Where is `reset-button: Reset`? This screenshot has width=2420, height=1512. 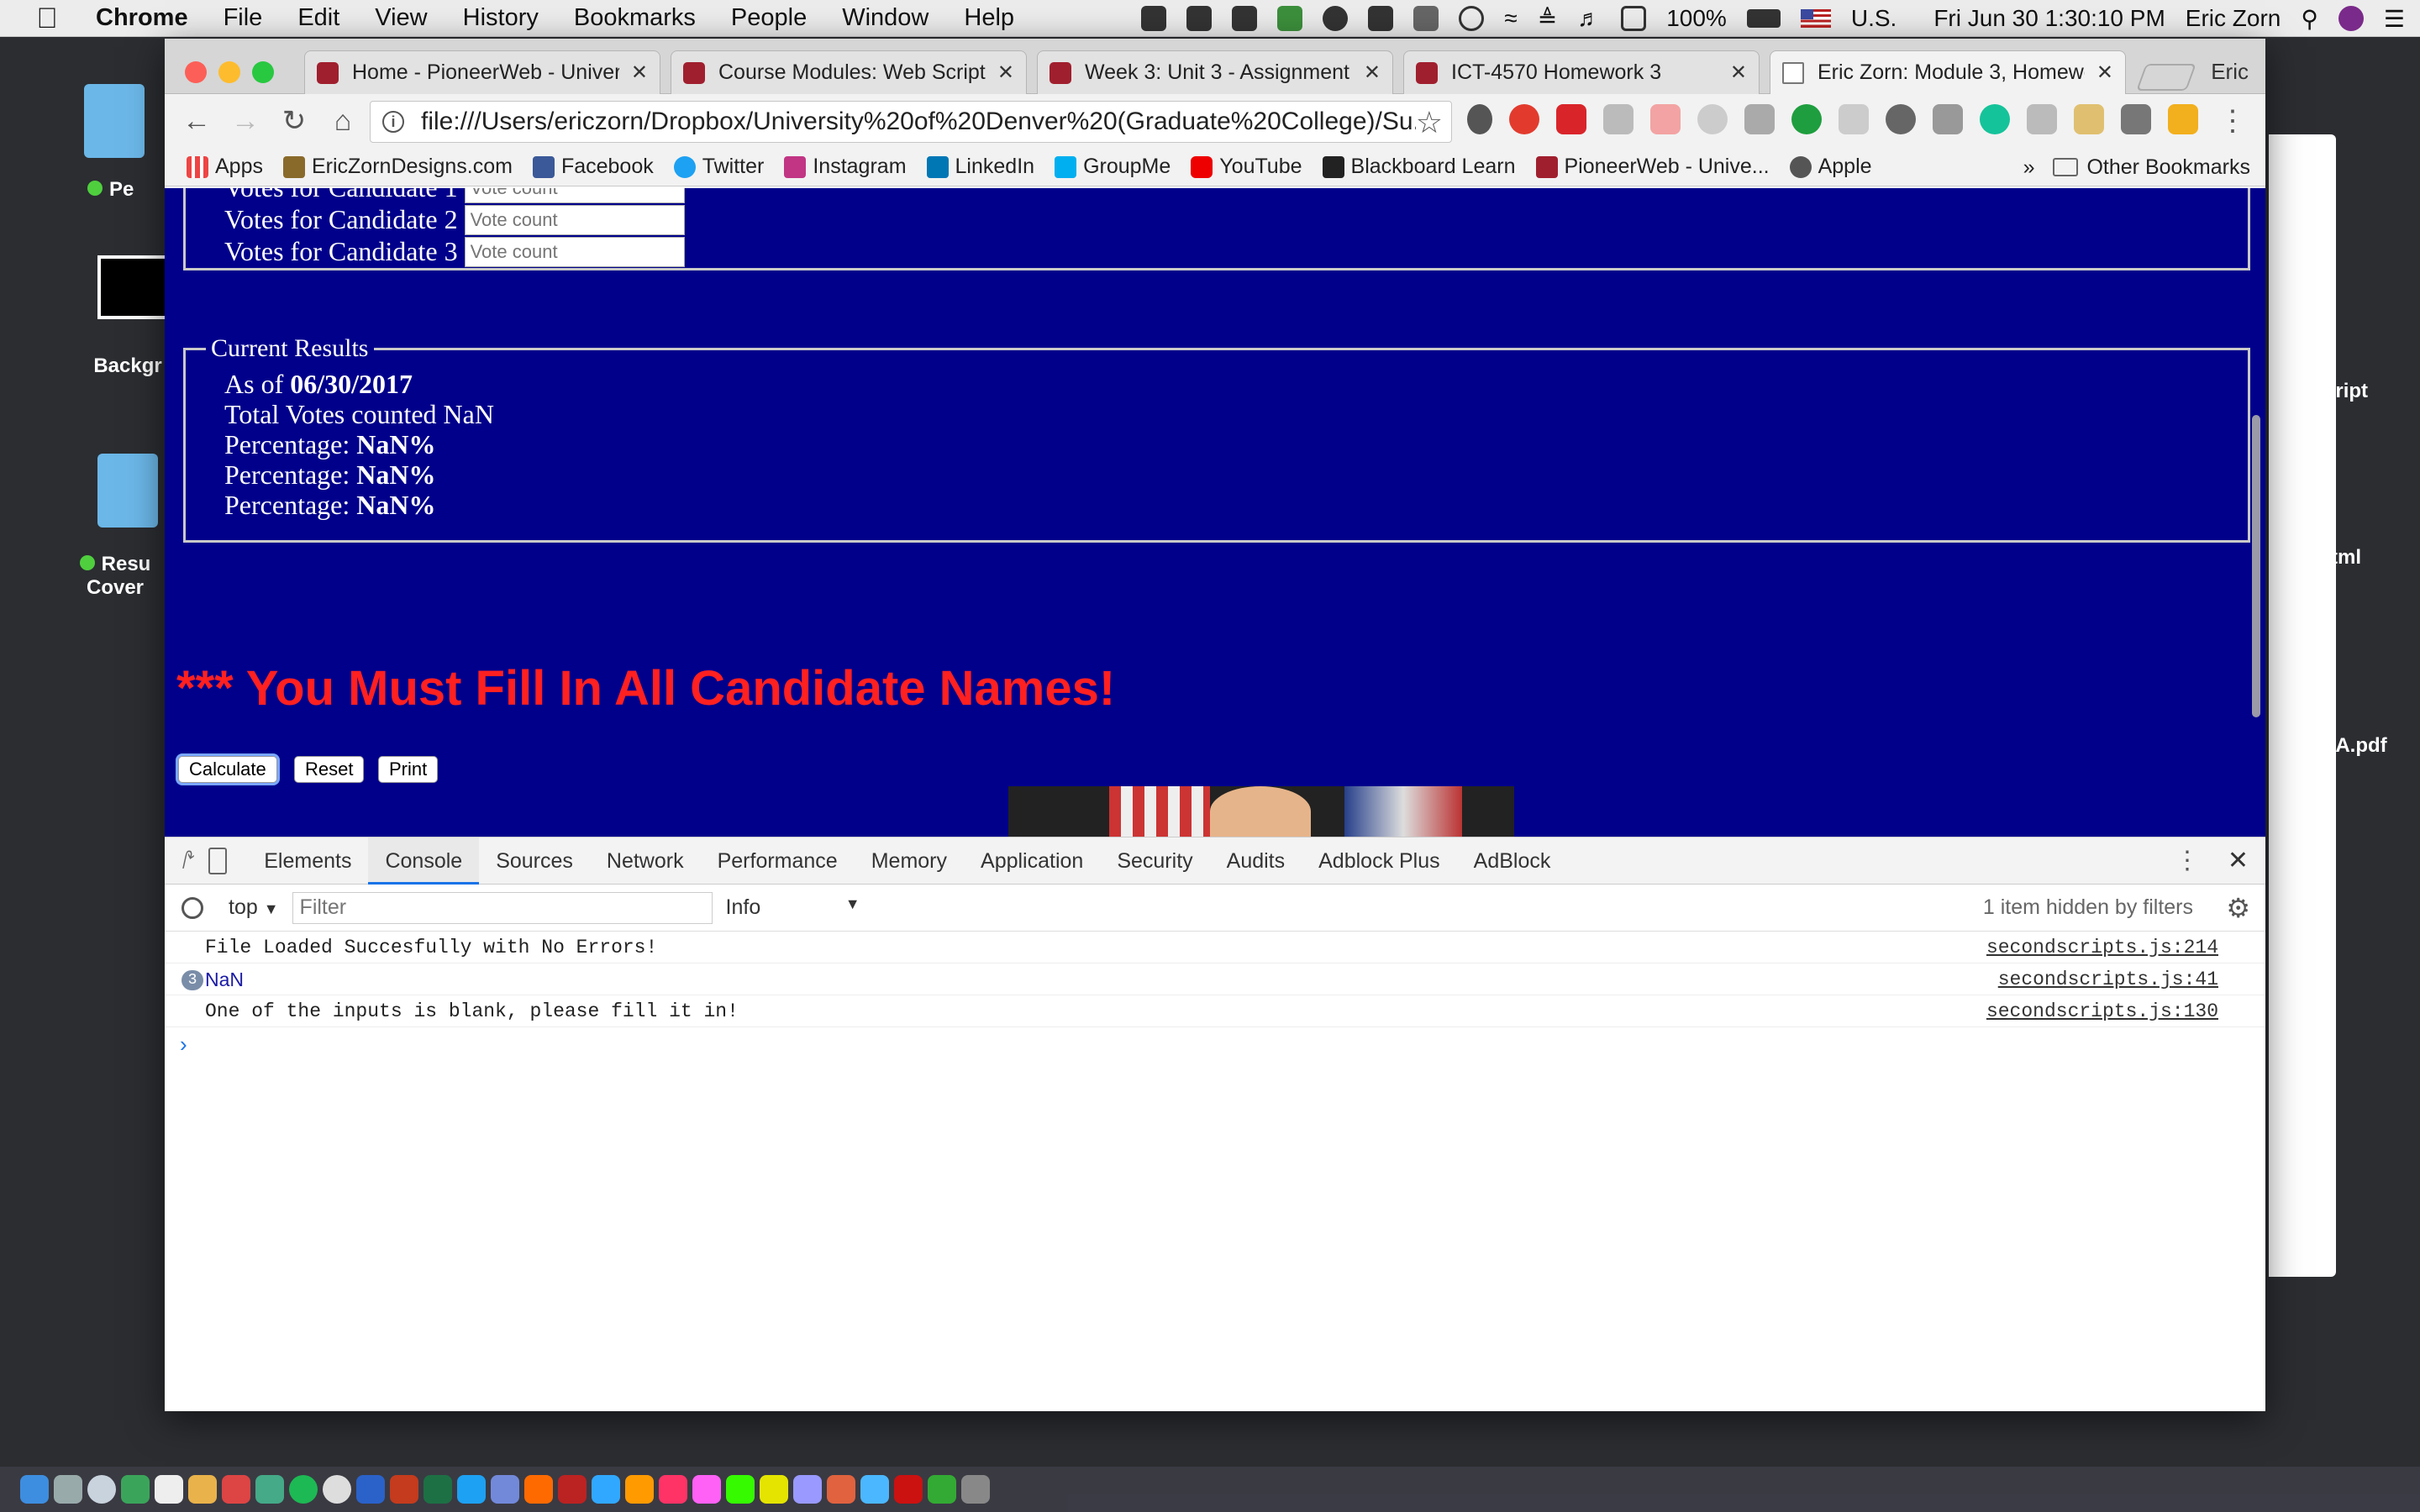 reset-button: Reset is located at coordinates (329, 769).